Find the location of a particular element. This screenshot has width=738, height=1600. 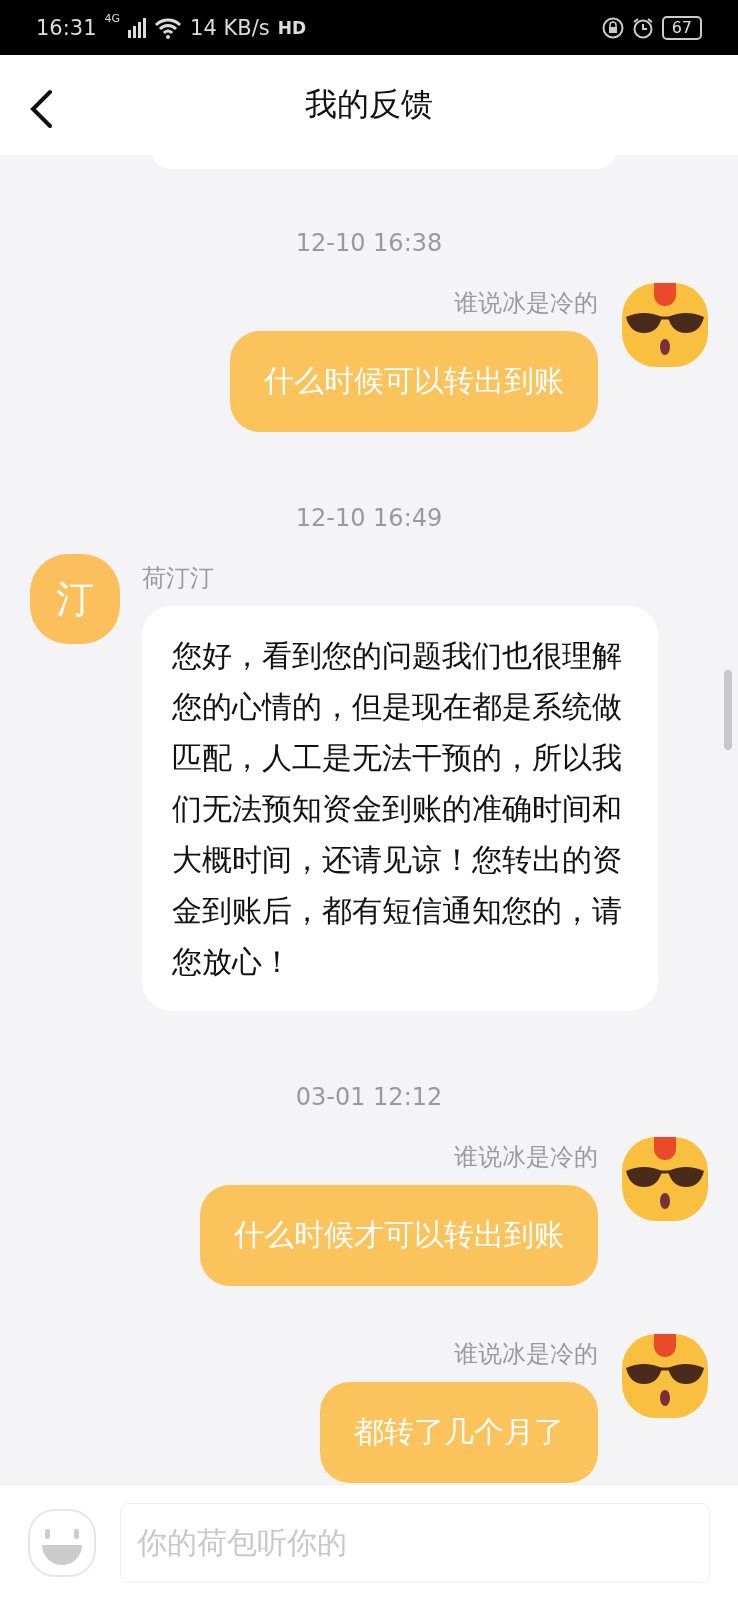

signal-icon is located at coordinates (137, 27).